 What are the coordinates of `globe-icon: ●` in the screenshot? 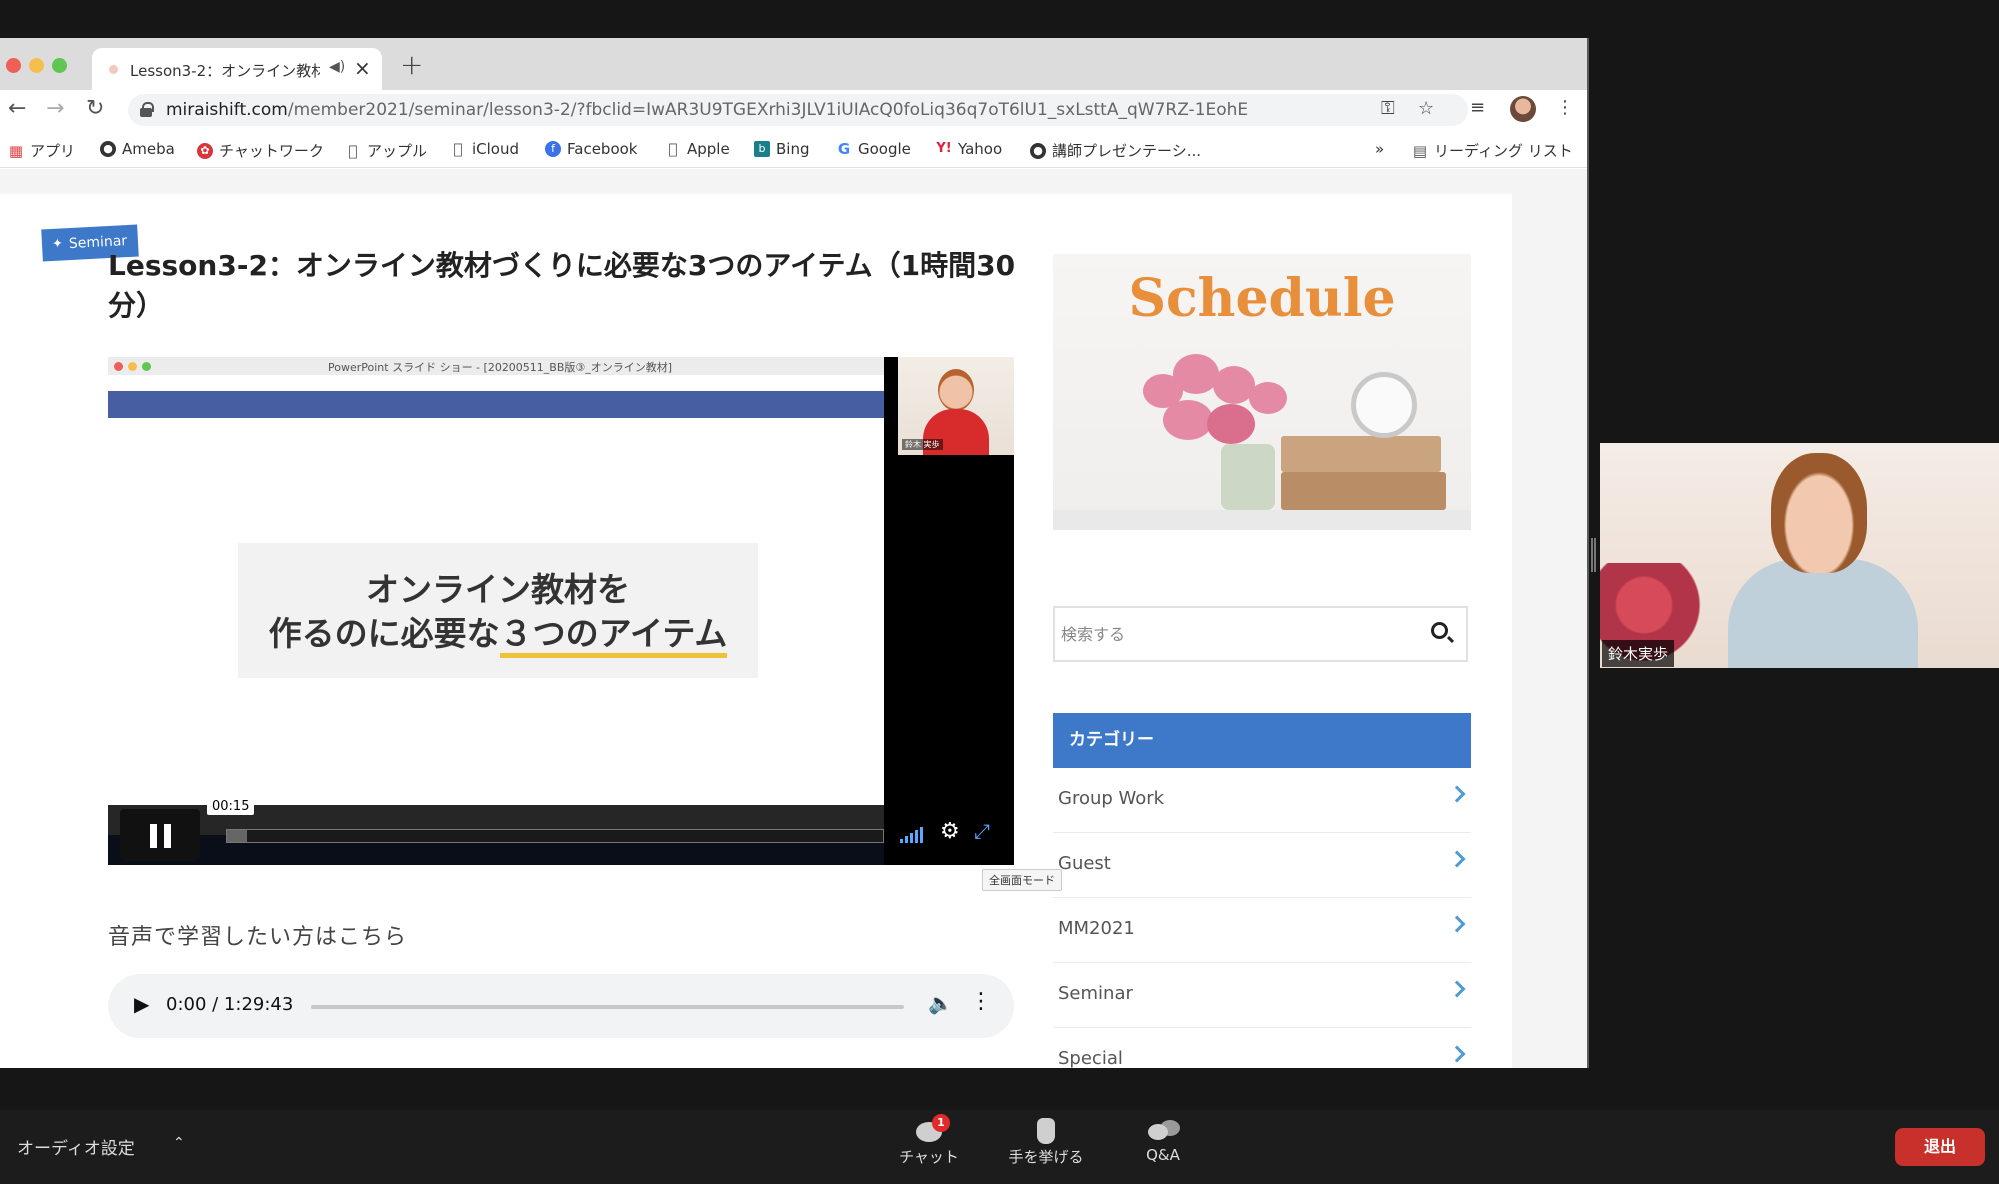 It's located at (108, 149).